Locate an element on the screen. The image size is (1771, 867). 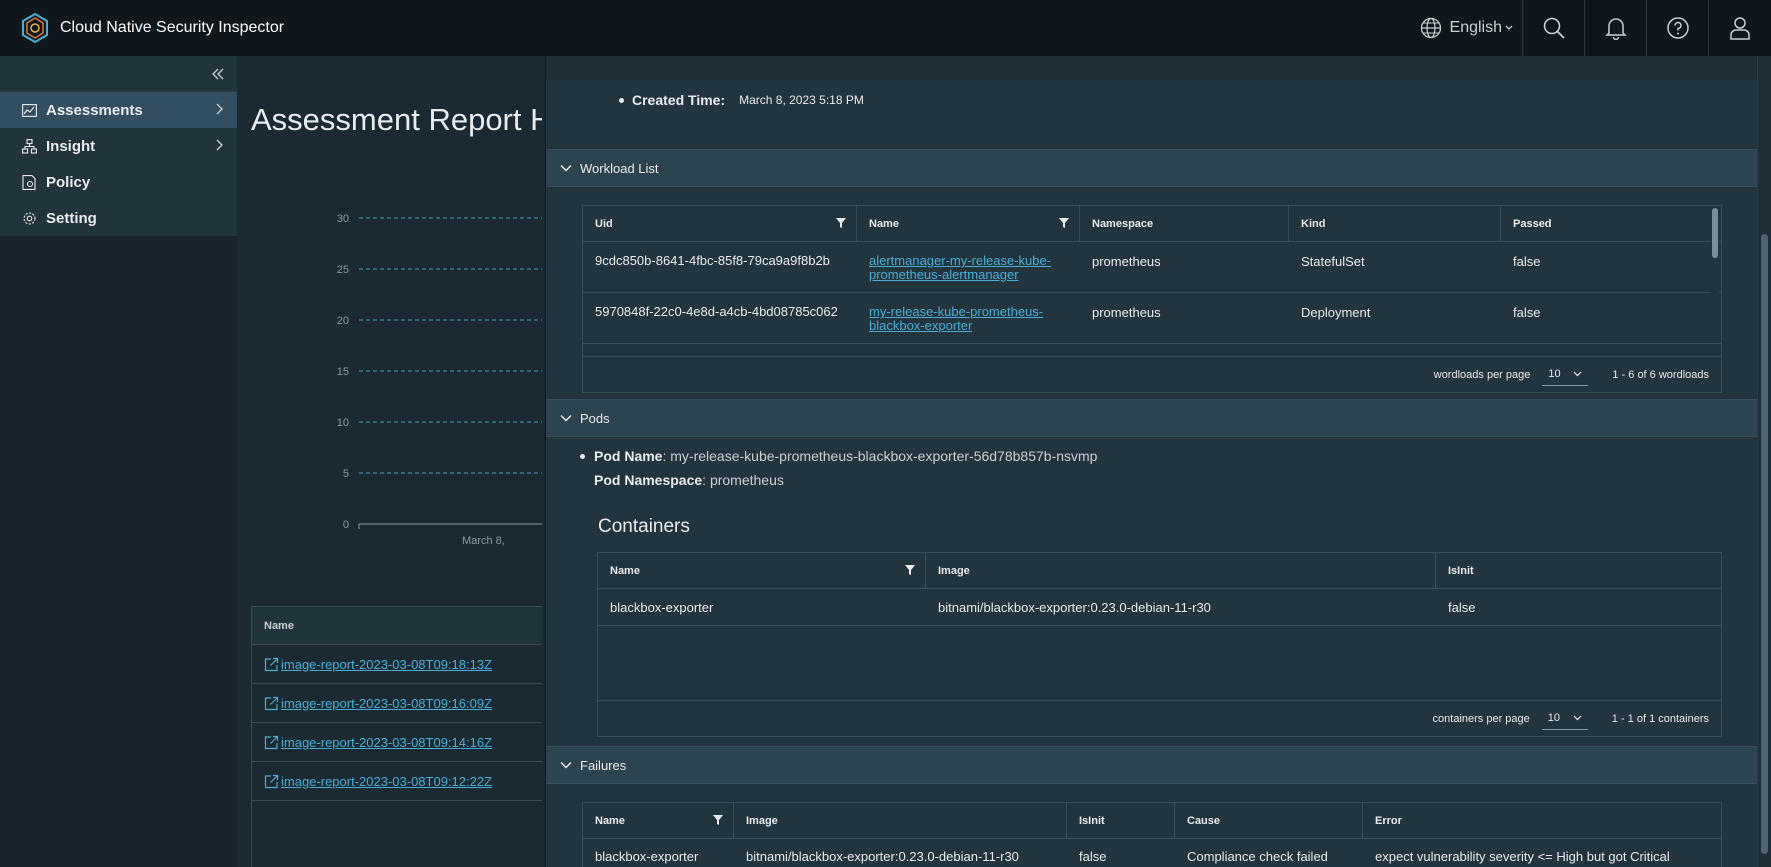
column-header-namespace: Namespace is located at coordinates (1184, 223).